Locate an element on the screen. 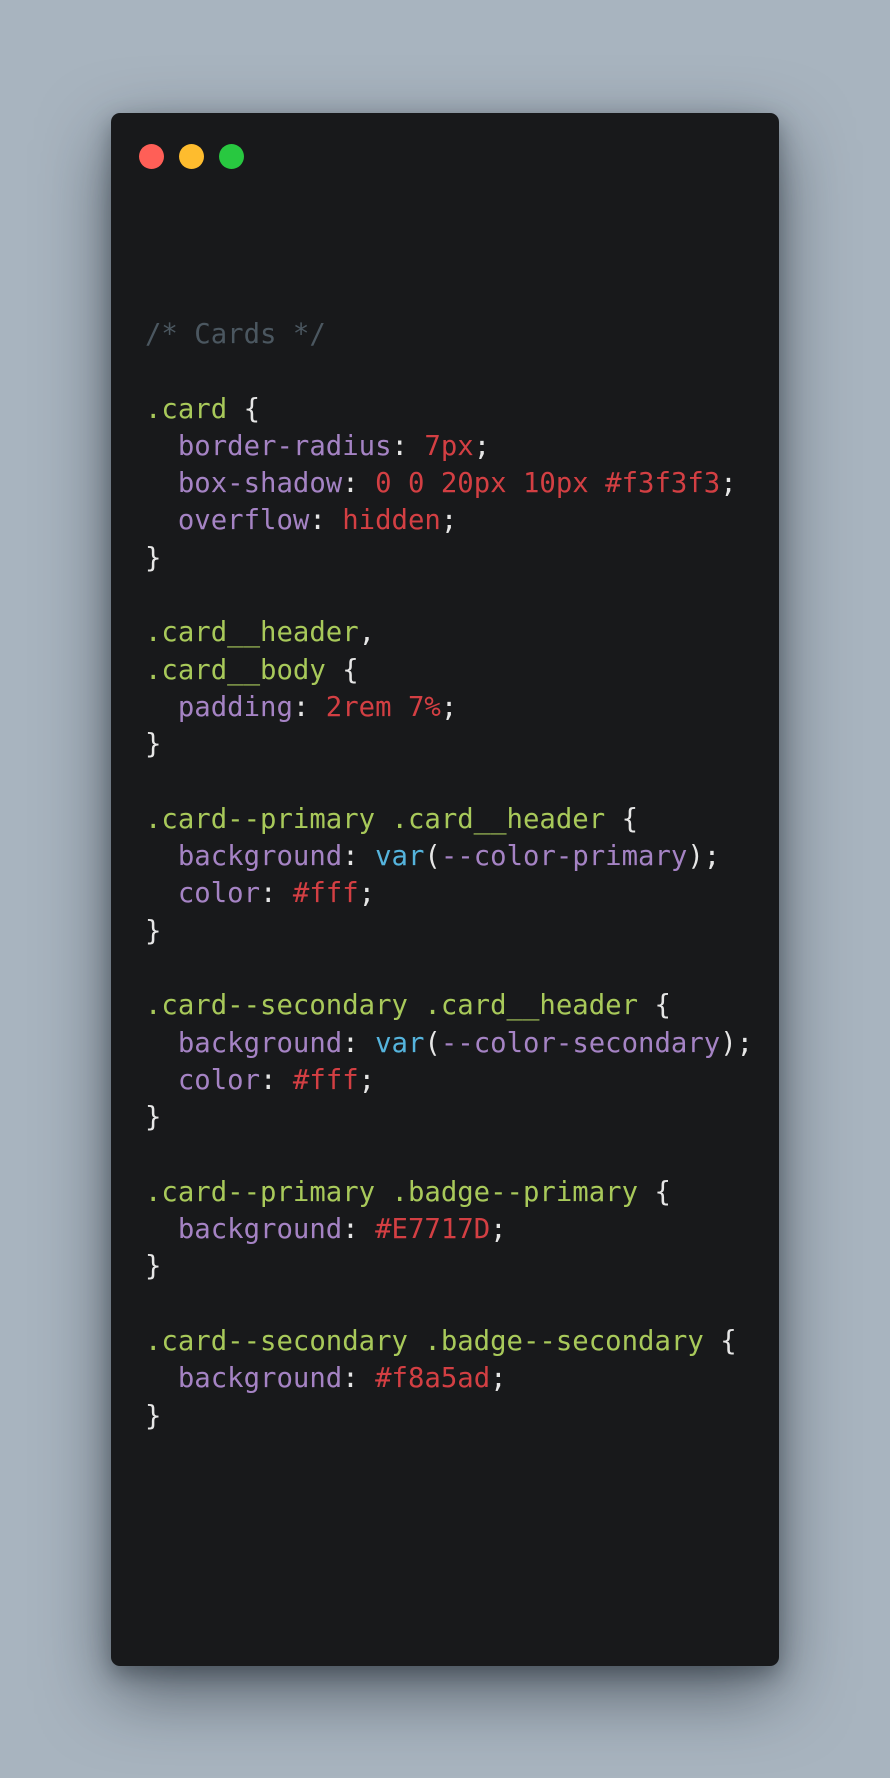  code-selector: .card is located at coordinates (186, 409).